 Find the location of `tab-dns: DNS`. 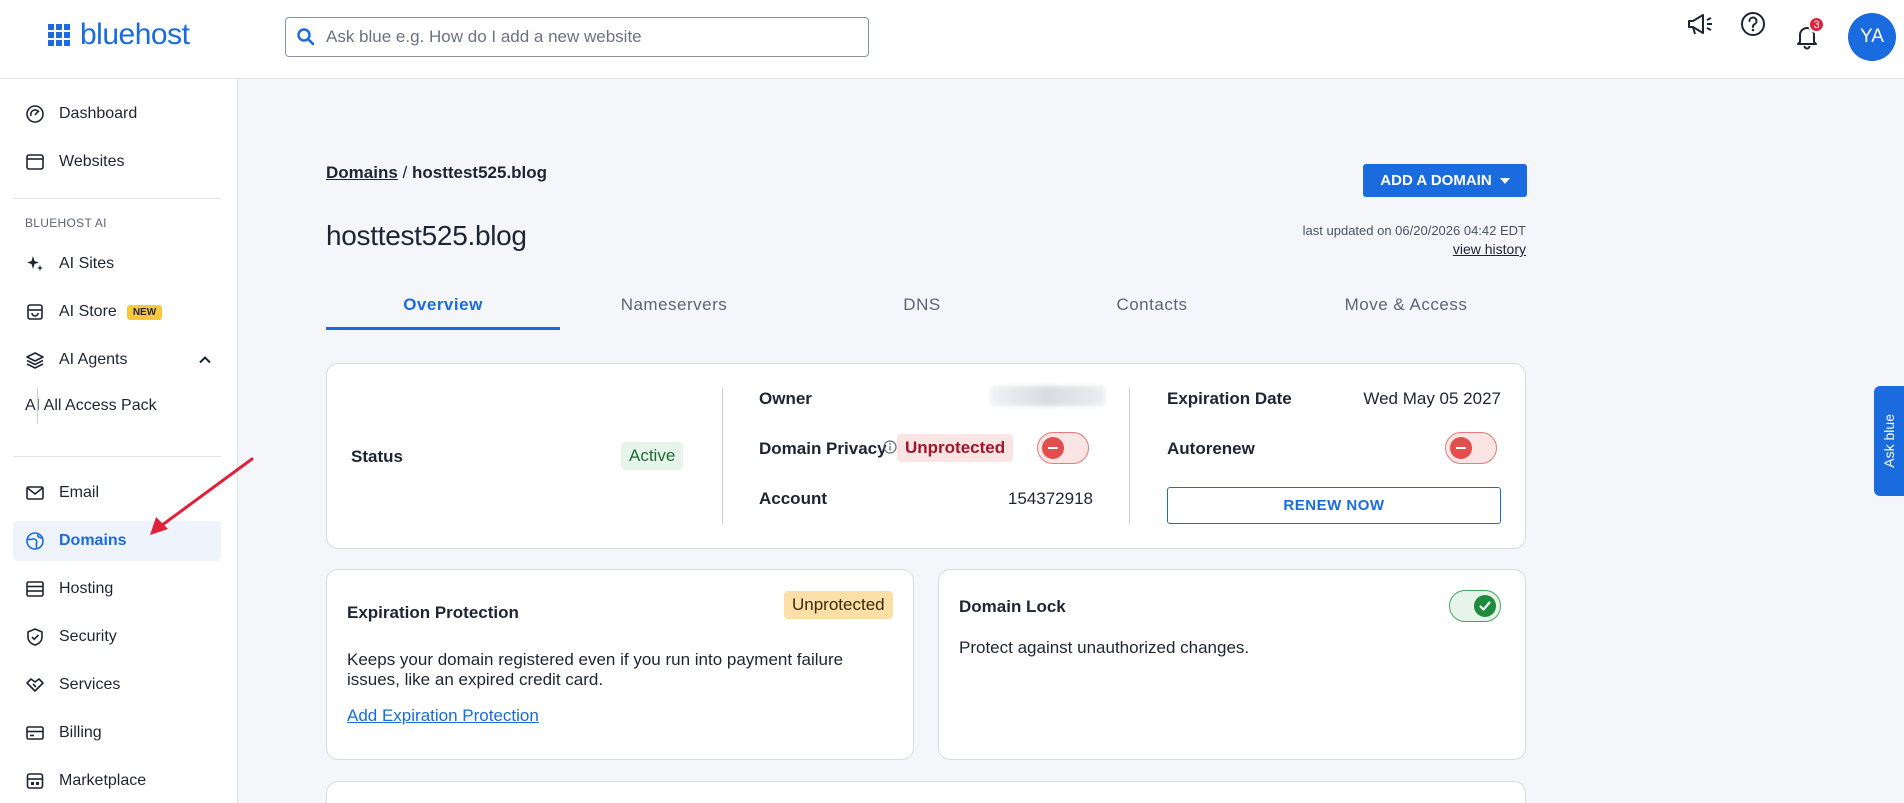

tab-dns: DNS is located at coordinates (922, 310).